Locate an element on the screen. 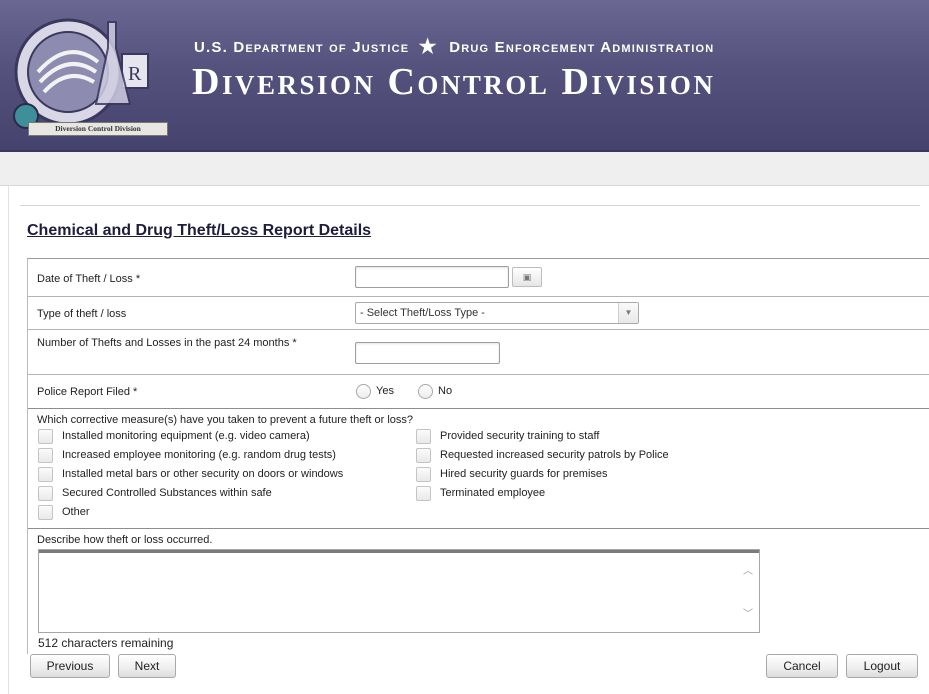 The width and height of the screenshot is (929, 694). department-name: U.S. Department of Justice is located at coordinates (302, 47).